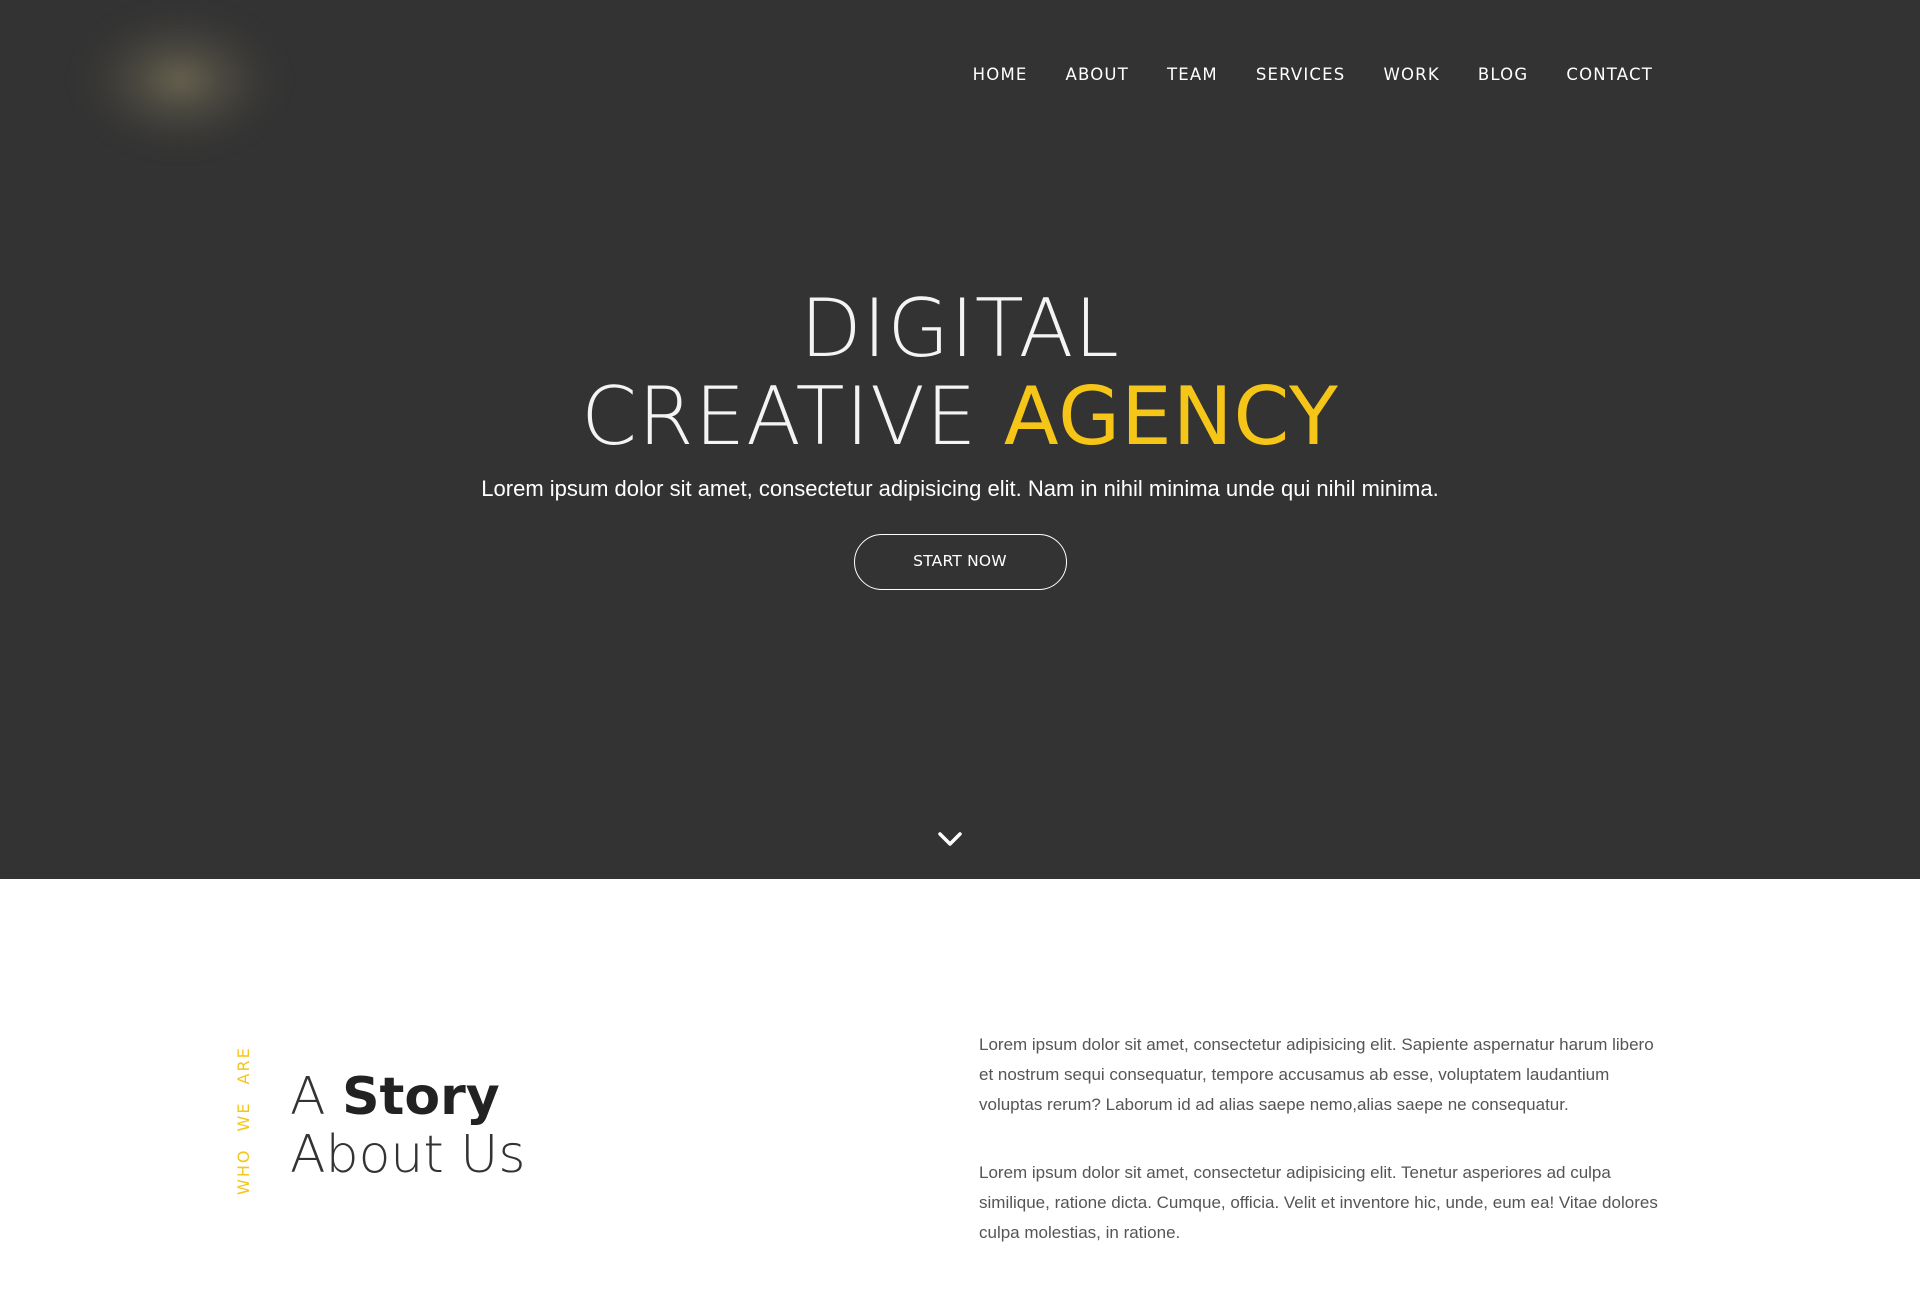  I want to click on hero-title-line2: CREATIVE AGENCY, so click(960, 417).